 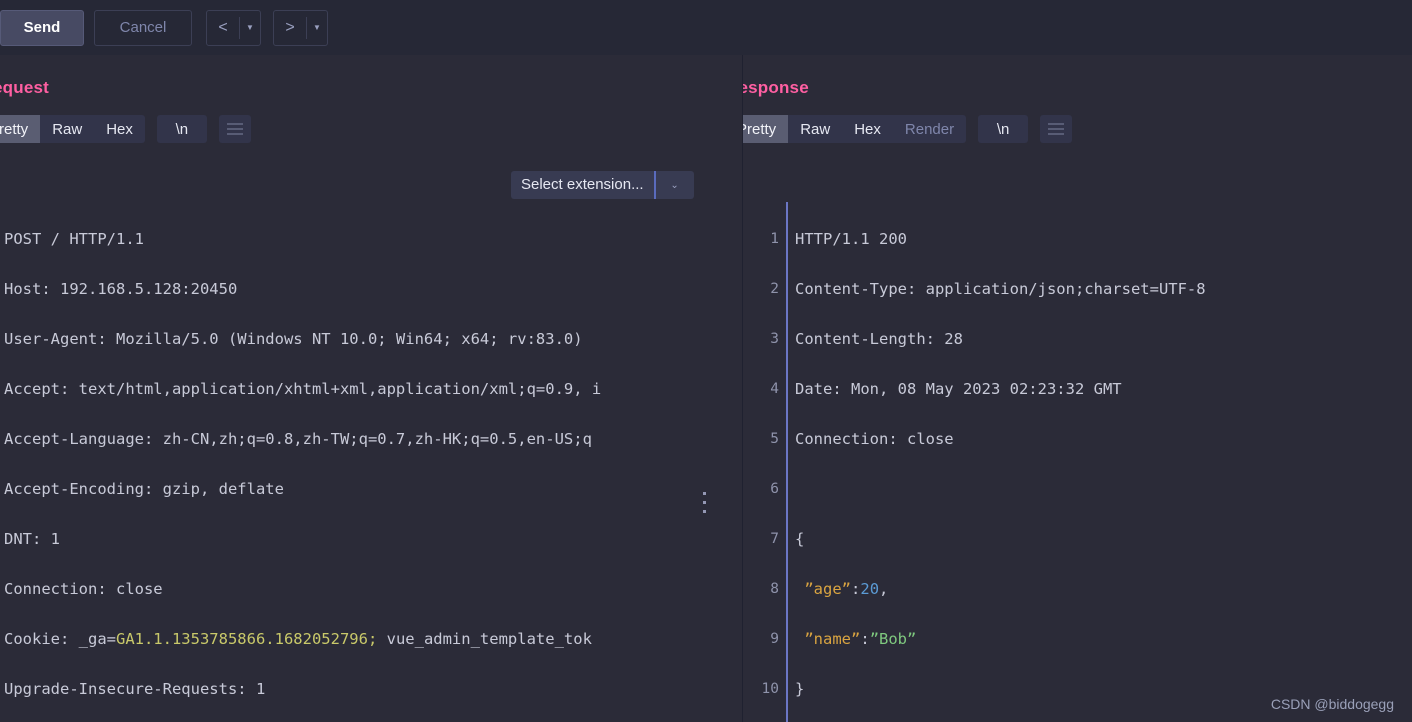 I want to click on request-panel-title: equest, so click(x=24, y=87).